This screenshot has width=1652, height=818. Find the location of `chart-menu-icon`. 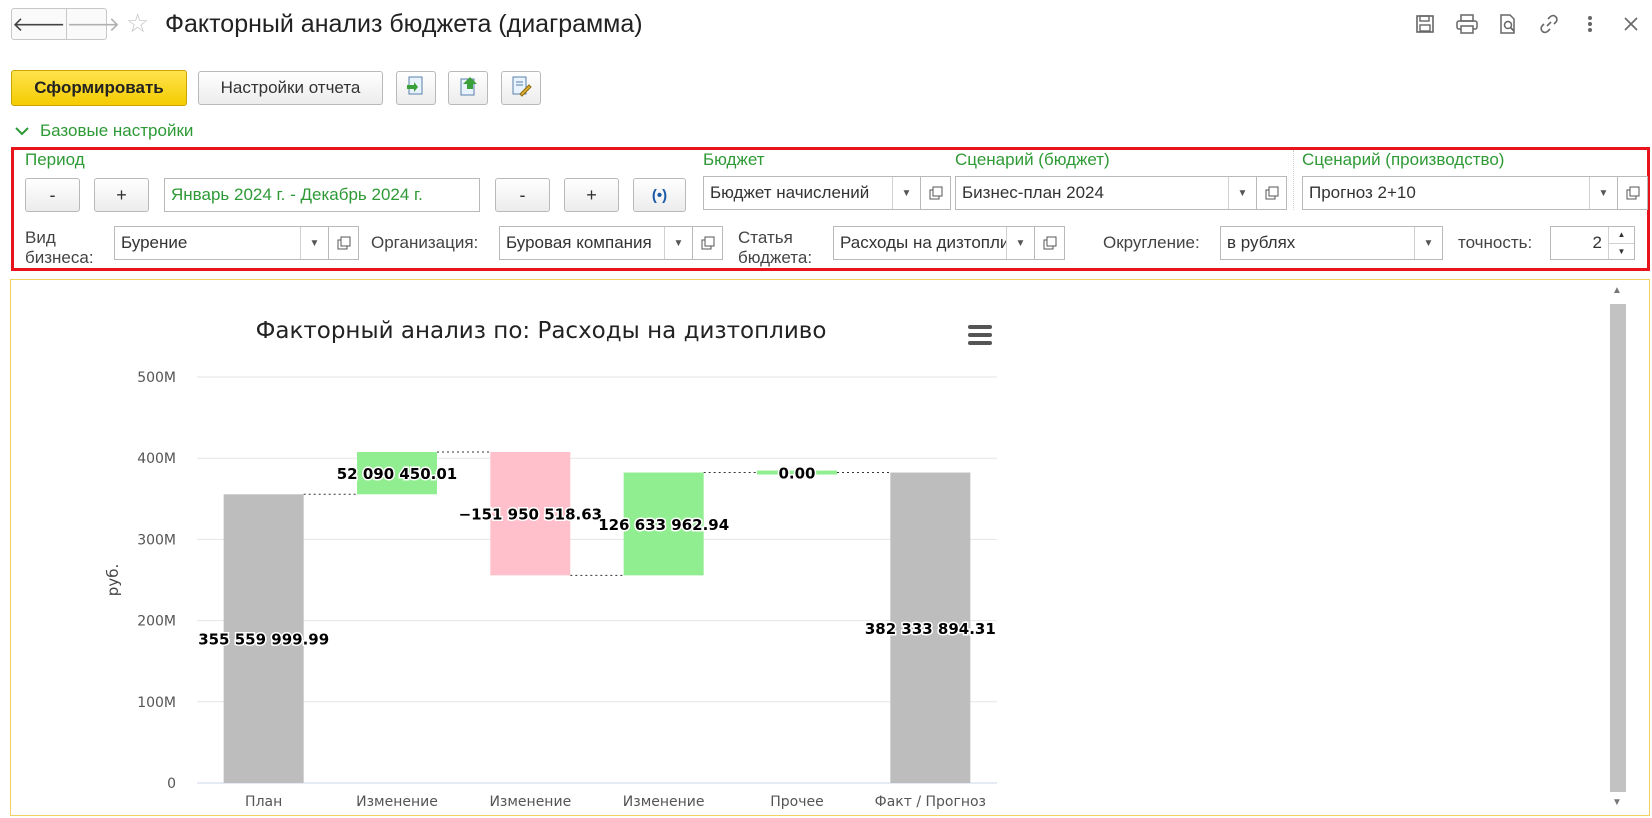

chart-menu-icon is located at coordinates (980, 335).